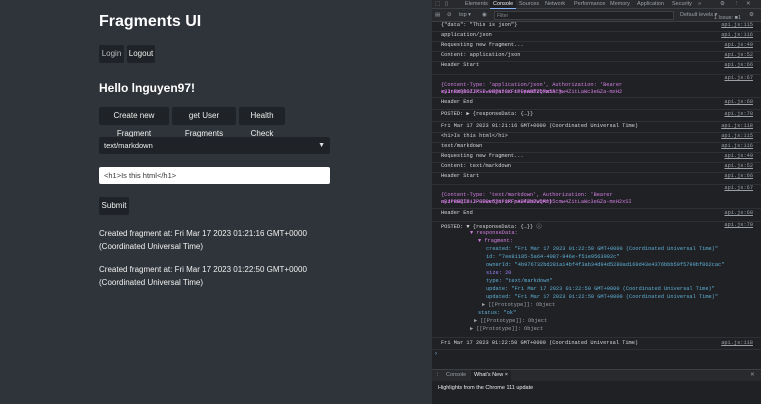 This screenshot has width=761, height=404. Describe the element at coordinates (529, 4) in the screenshot. I see `tab-sources: Sources` at that location.